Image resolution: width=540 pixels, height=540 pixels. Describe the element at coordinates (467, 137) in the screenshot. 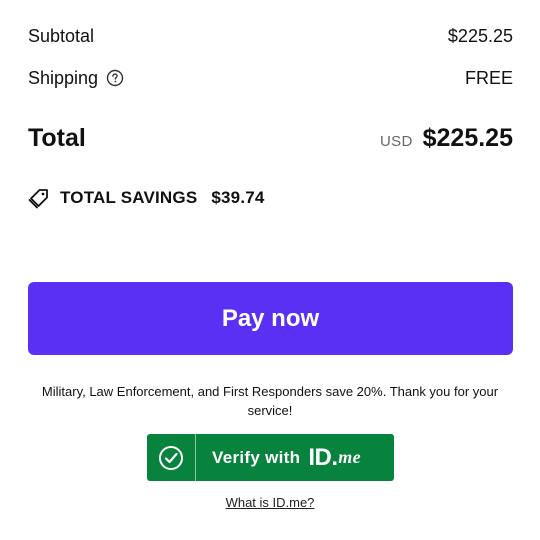

I see `total-value: $225.25` at that location.